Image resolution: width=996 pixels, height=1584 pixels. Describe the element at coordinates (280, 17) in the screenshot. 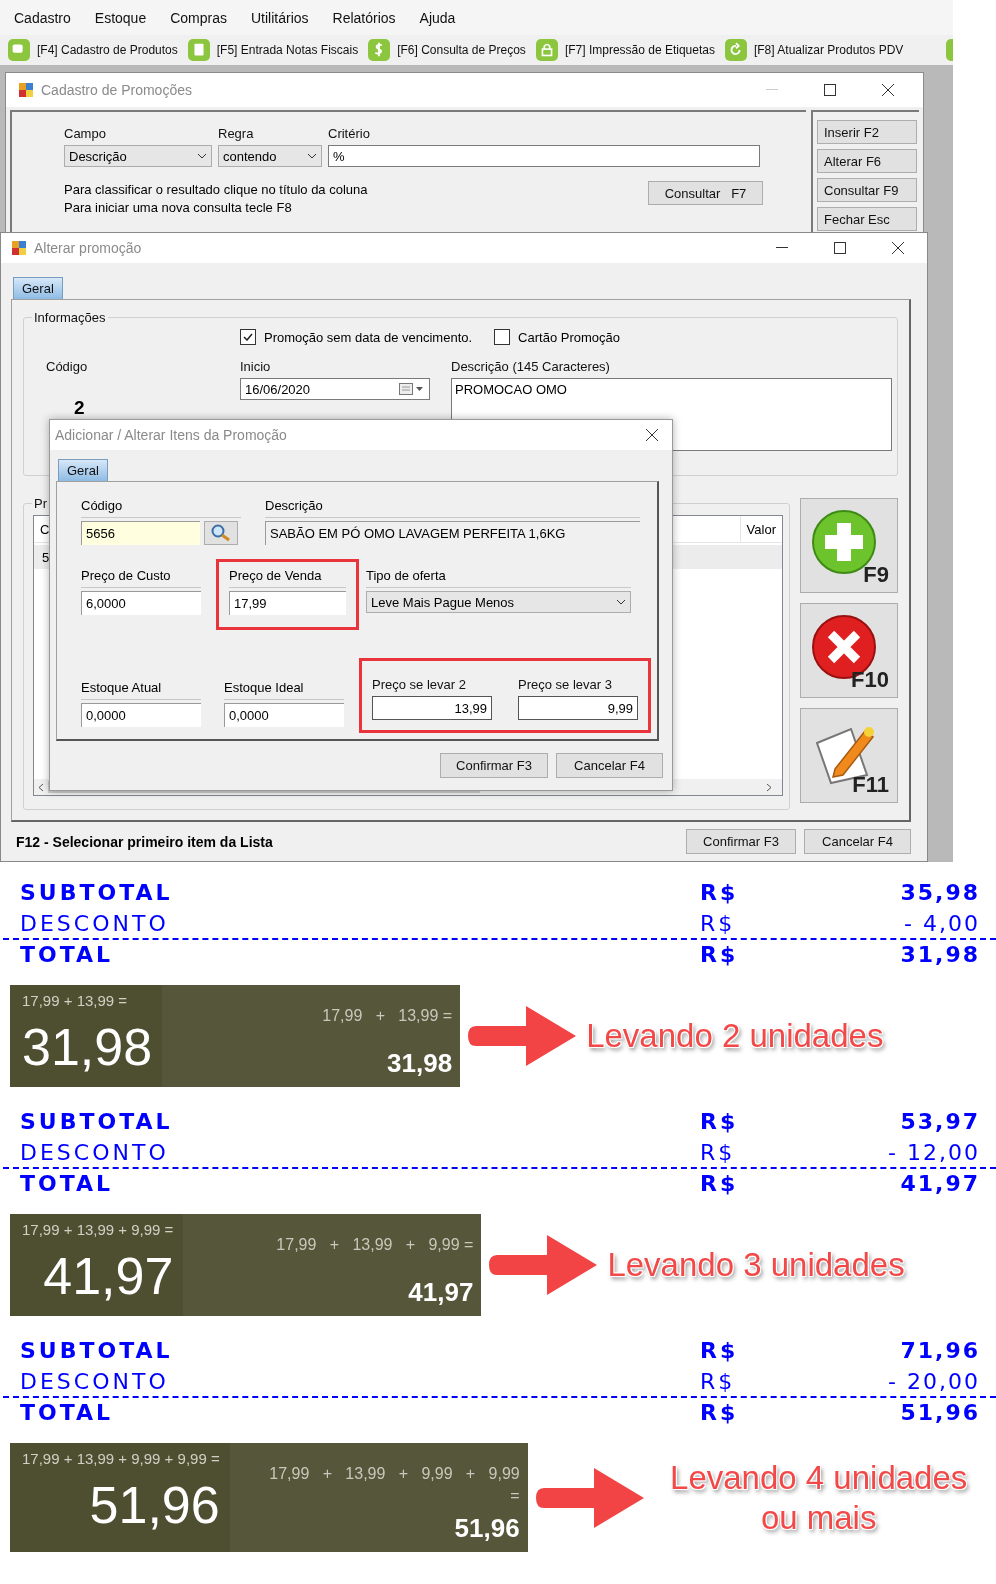

I see `menu-item: Utilitários` at that location.